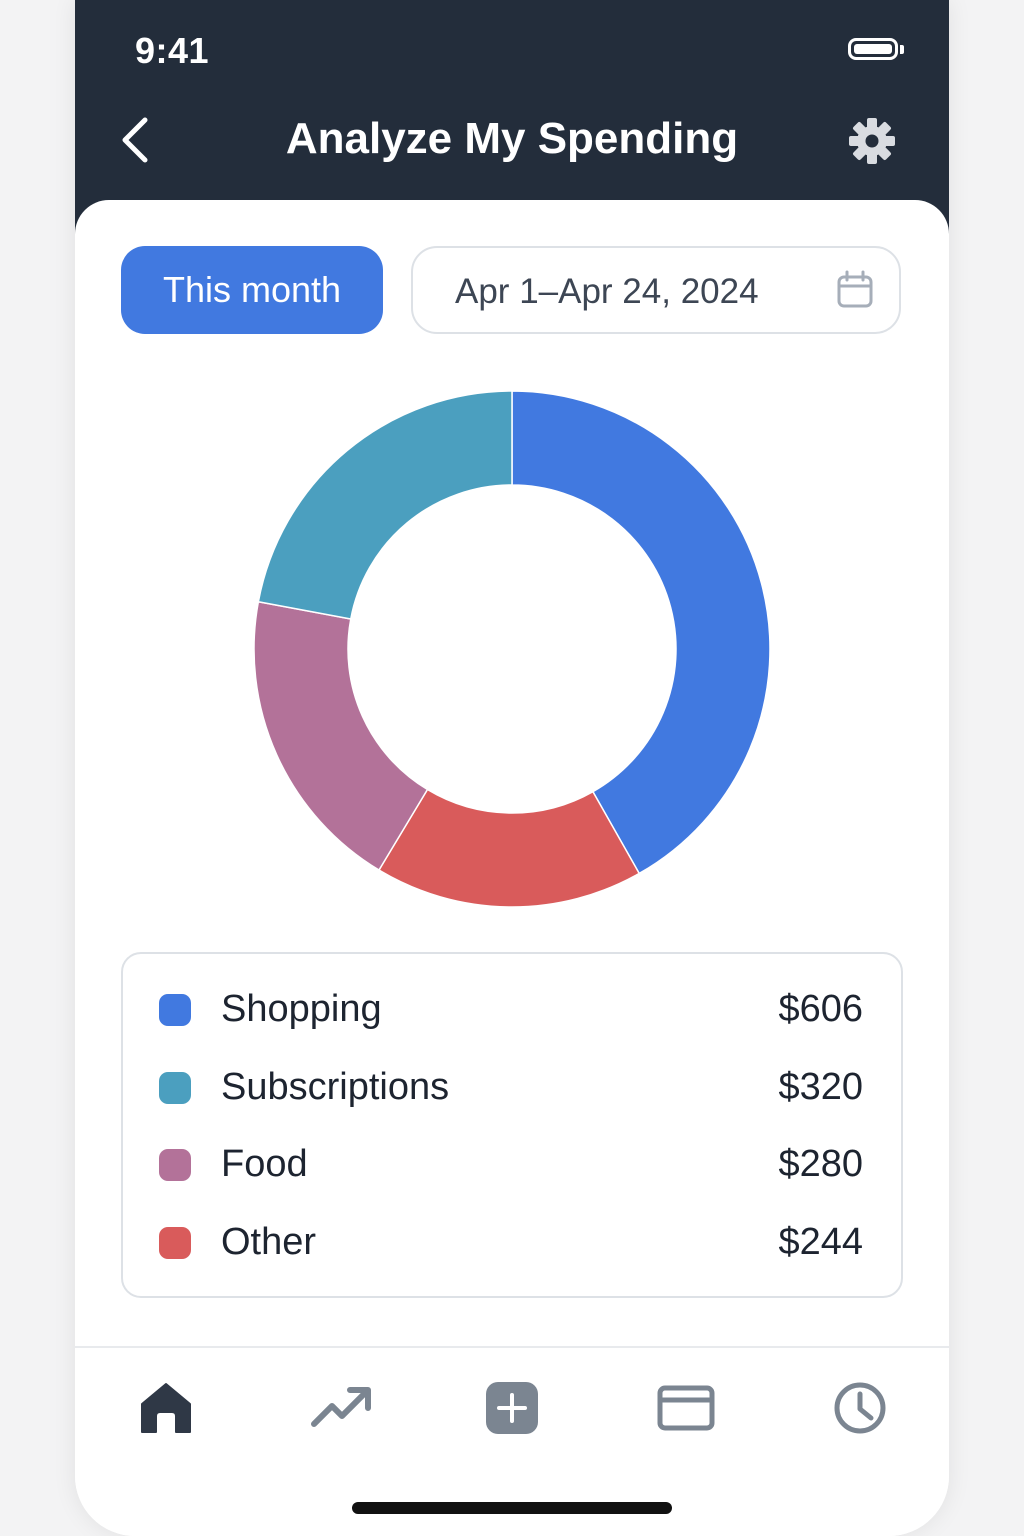 This screenshot has height=1536, width=1024. I want to click on legend-value: $244, so click(820, 1242).